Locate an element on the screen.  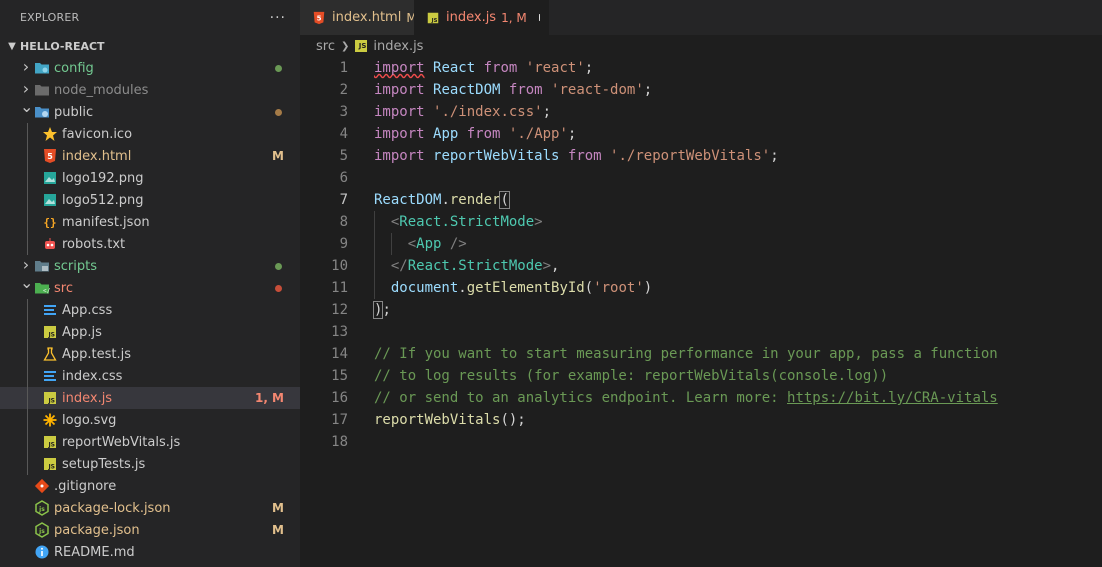
css-icon is located at coordinates (50, 310).